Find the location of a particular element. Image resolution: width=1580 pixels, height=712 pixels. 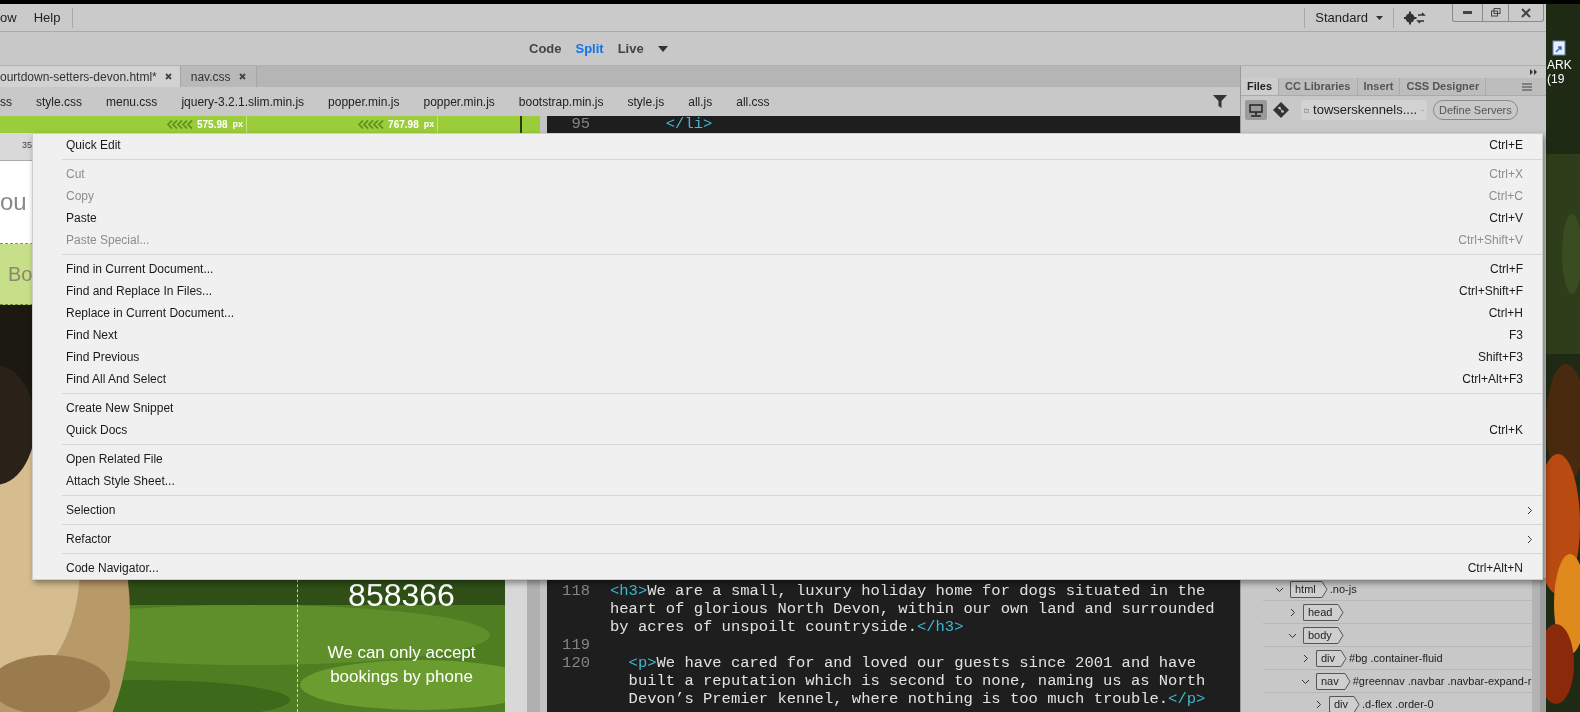

element-selector: .no-js is located at coordinates (1343, 589).